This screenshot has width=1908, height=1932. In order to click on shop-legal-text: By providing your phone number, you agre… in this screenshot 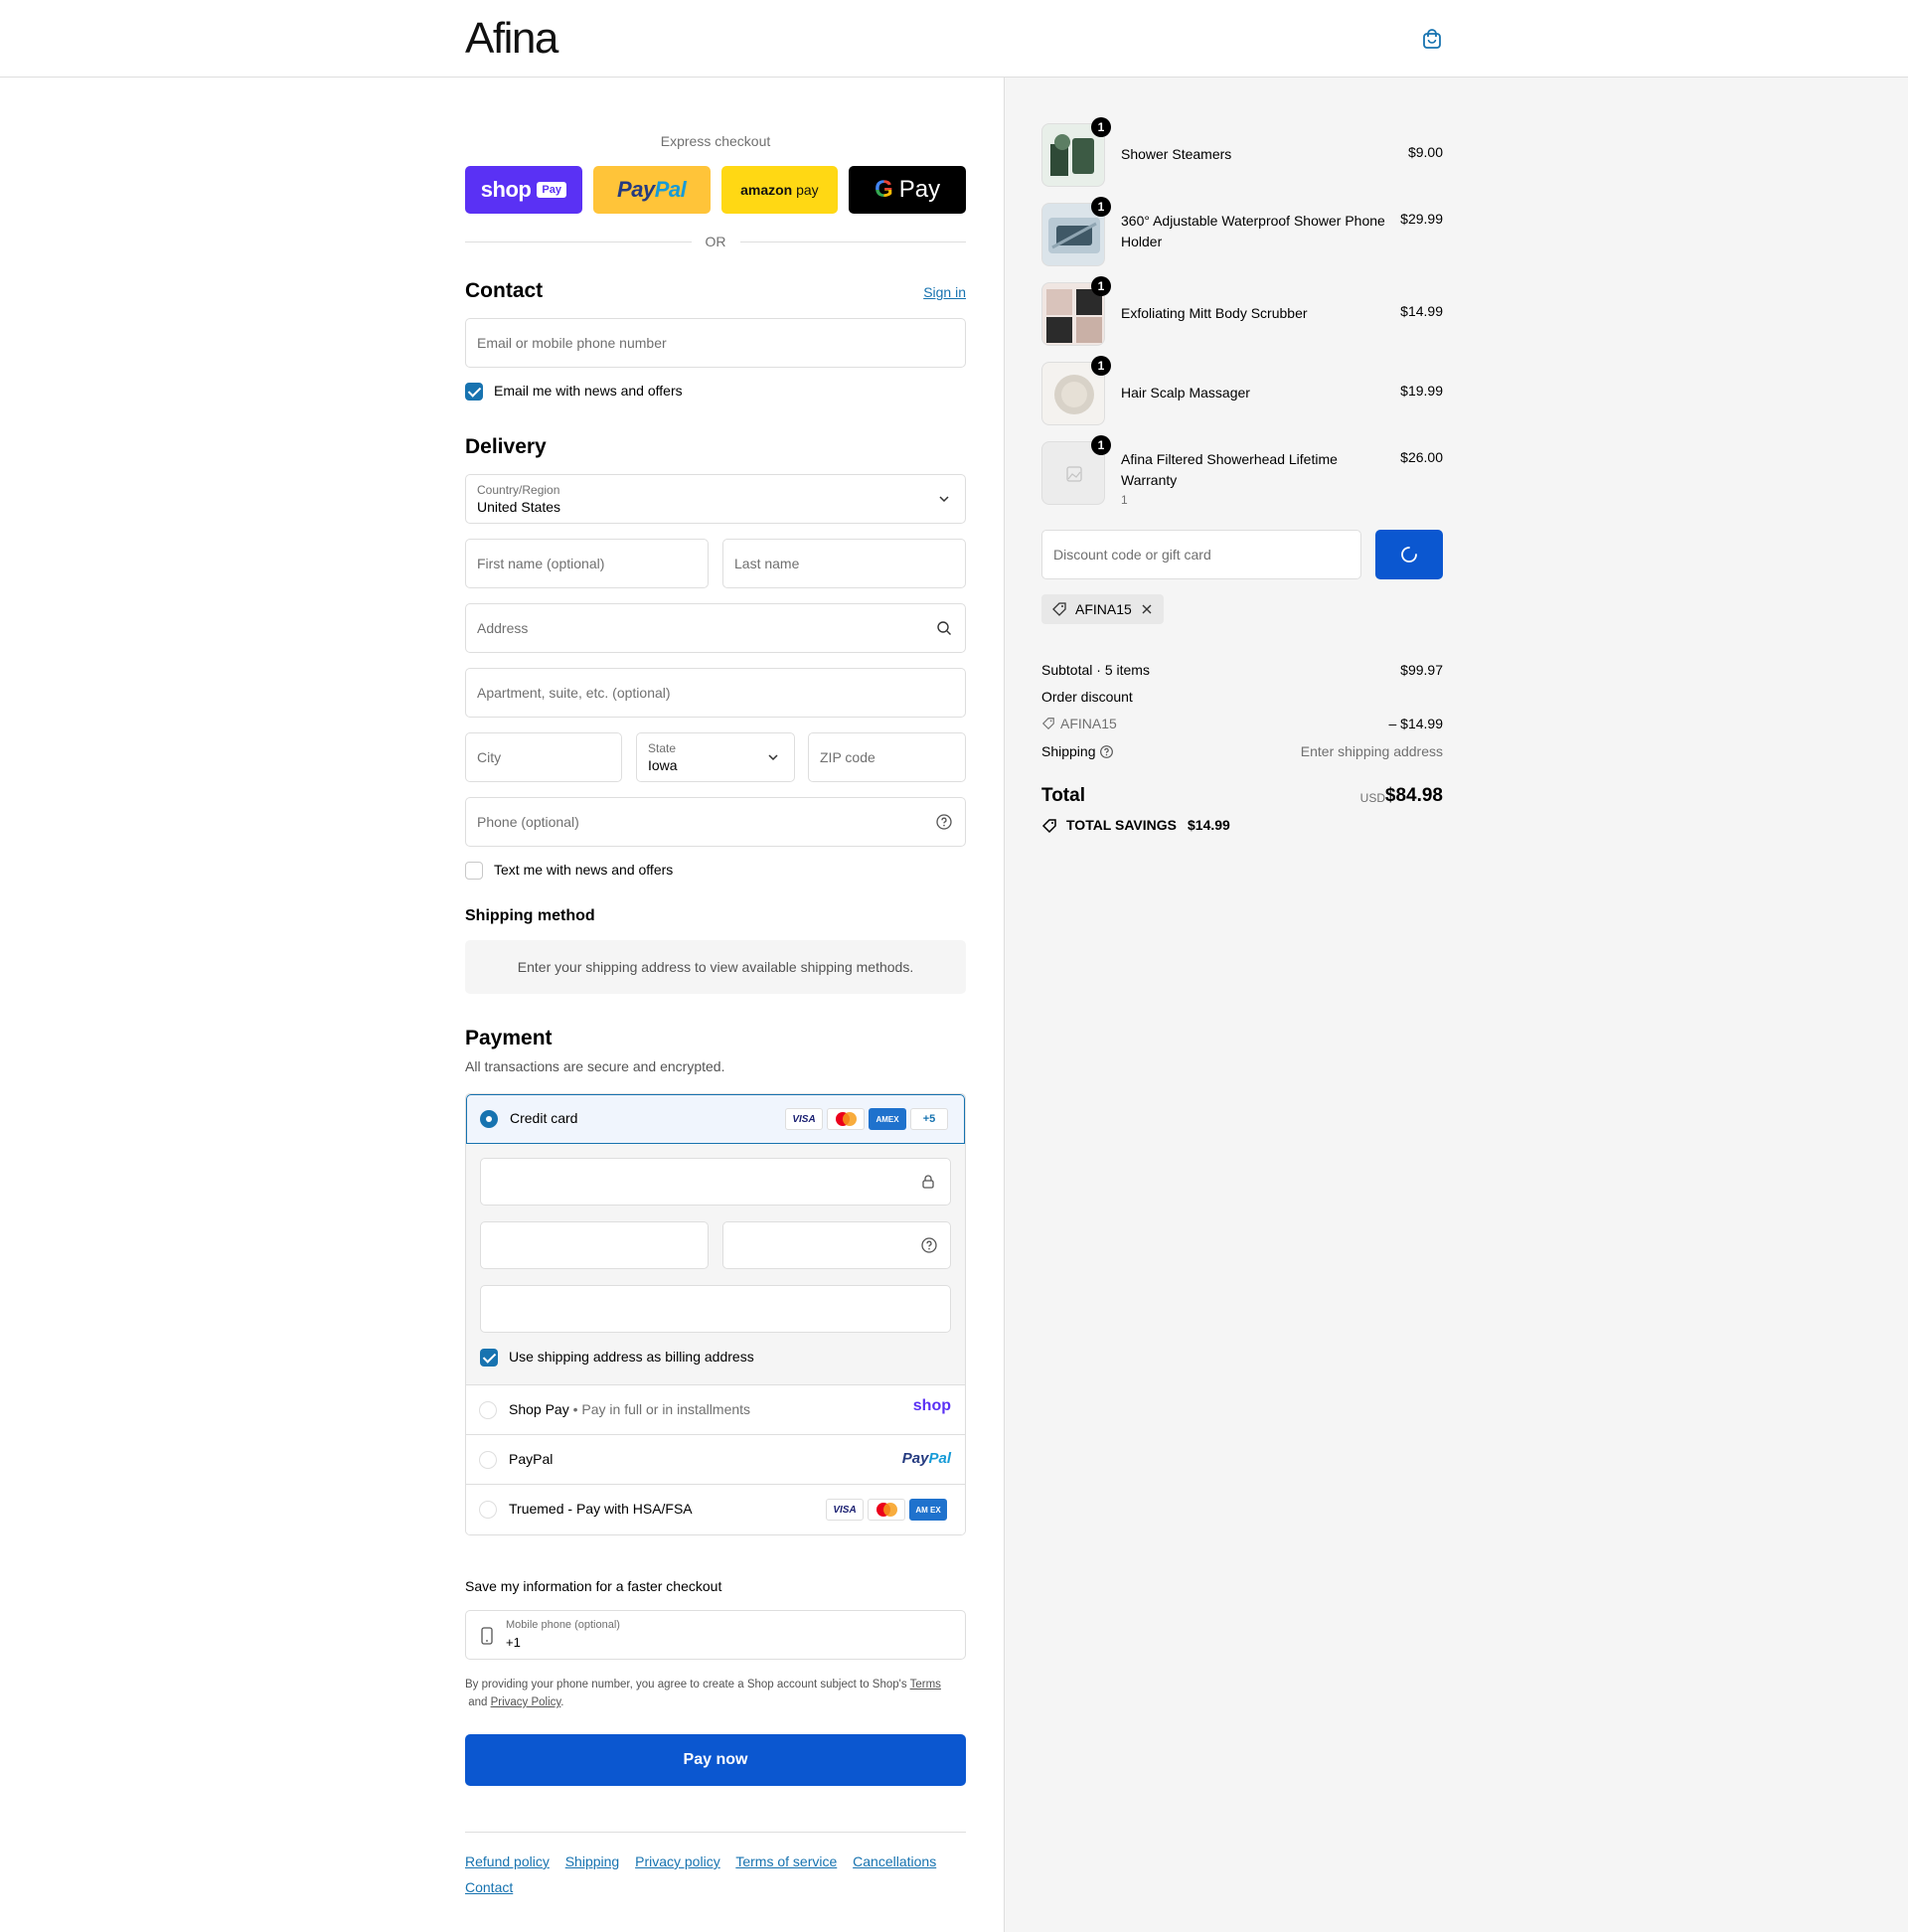, I will do `click(703, 1693)`.